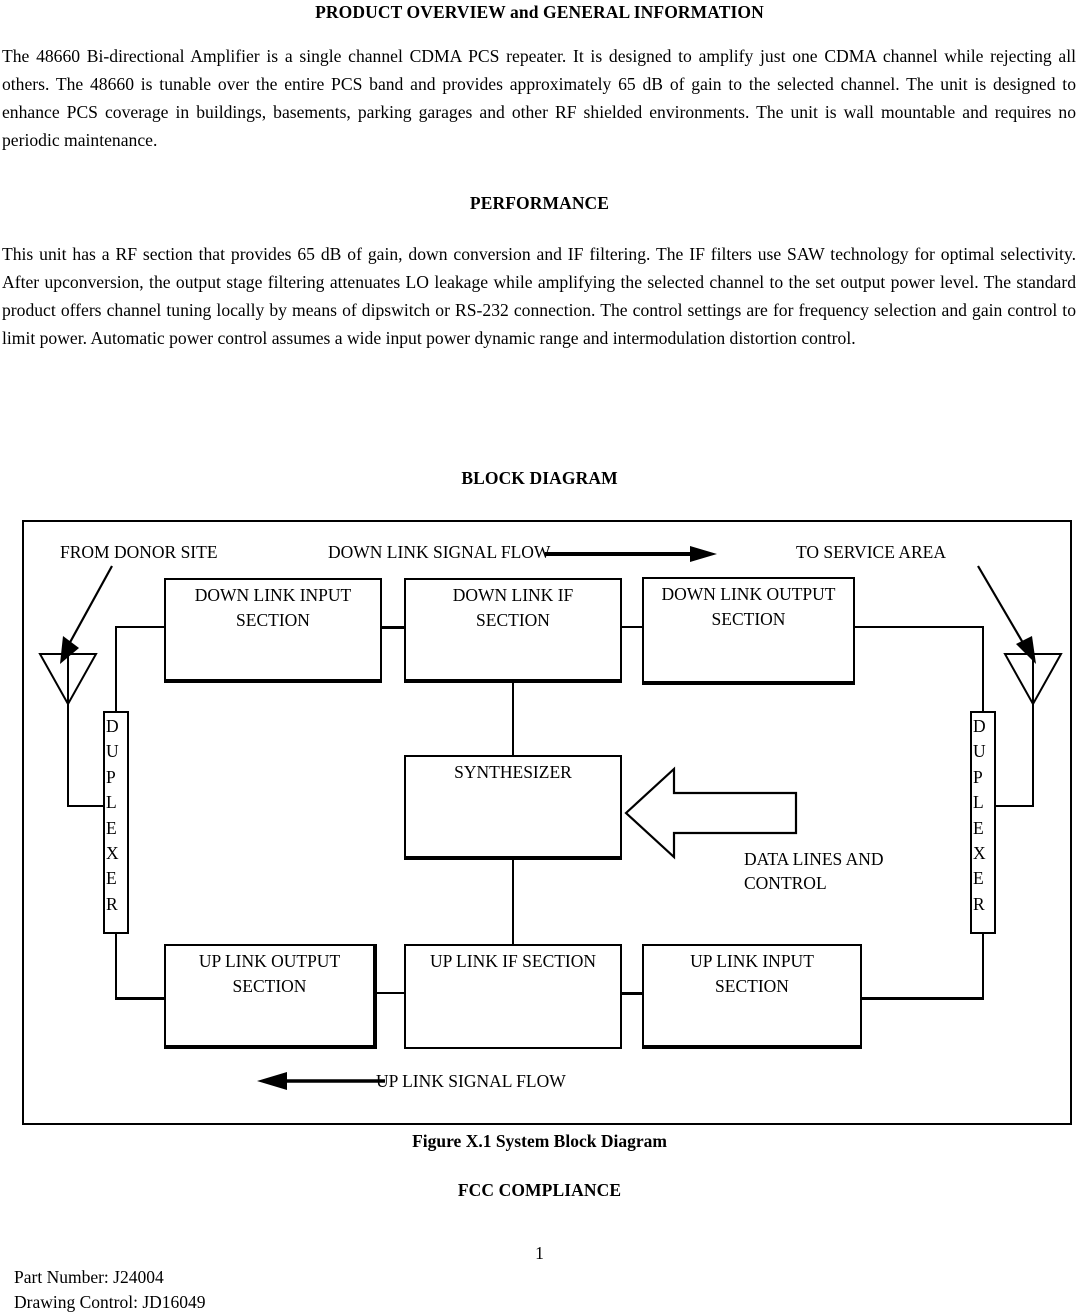 This screenshot has height=1316, width=1079. Describe the element at coordinates (539, 12) in the screenshot. I see `page-title: PRODUCT OVERVIEW and GENERAL INFORMATION` at that location.